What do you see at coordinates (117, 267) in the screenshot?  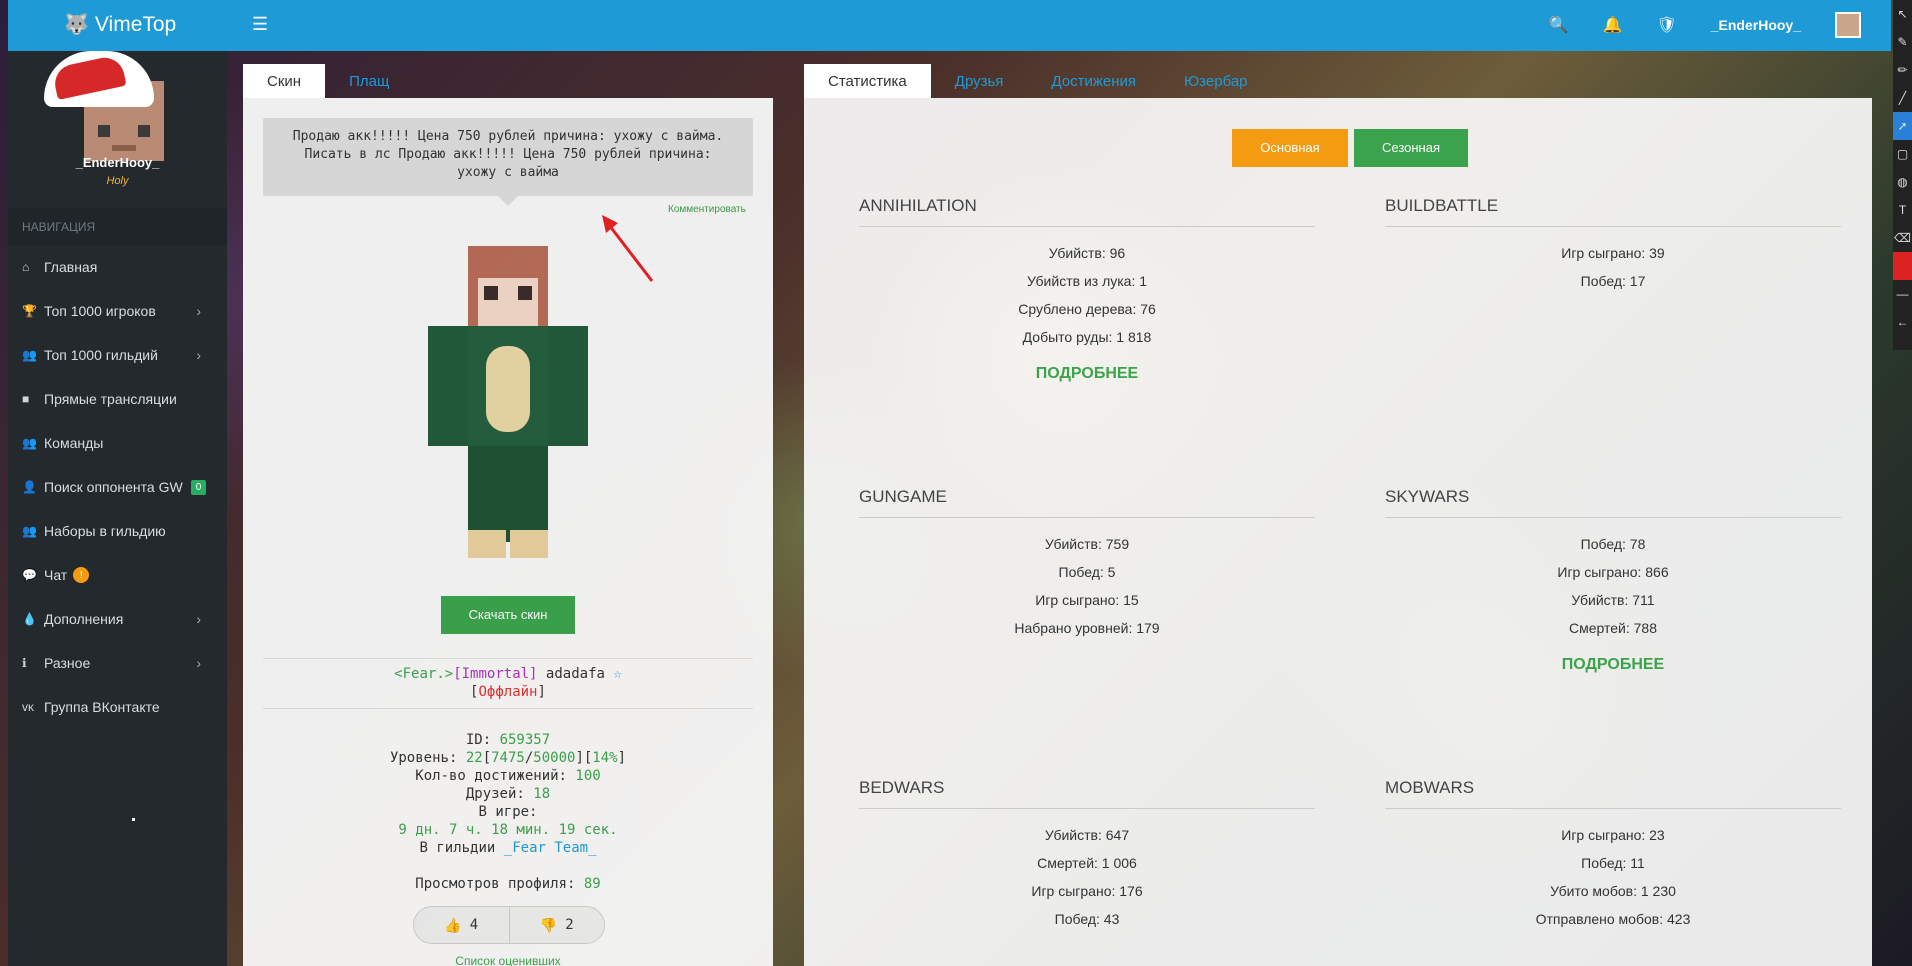 I see `sidebar-item-home: ⌂ Главная` at bounding box center [117, 267].